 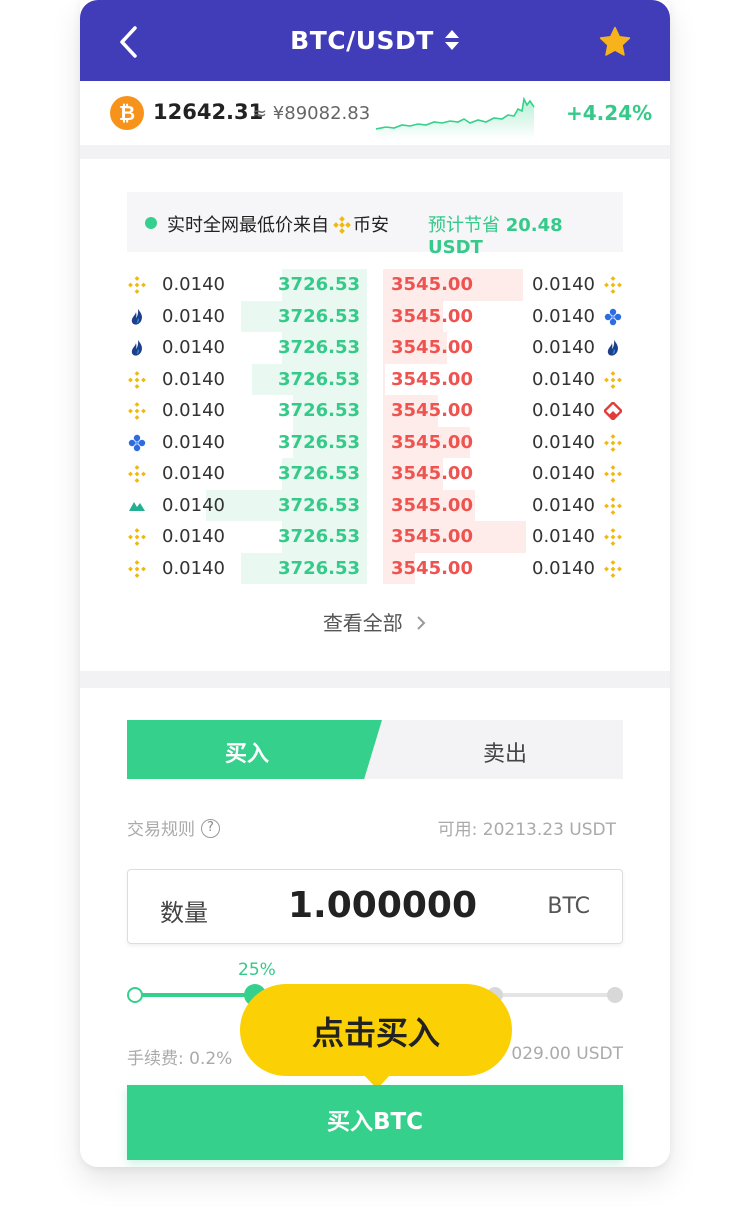 I want to click on save-label: 预计节省, so click(x=464, y=225).